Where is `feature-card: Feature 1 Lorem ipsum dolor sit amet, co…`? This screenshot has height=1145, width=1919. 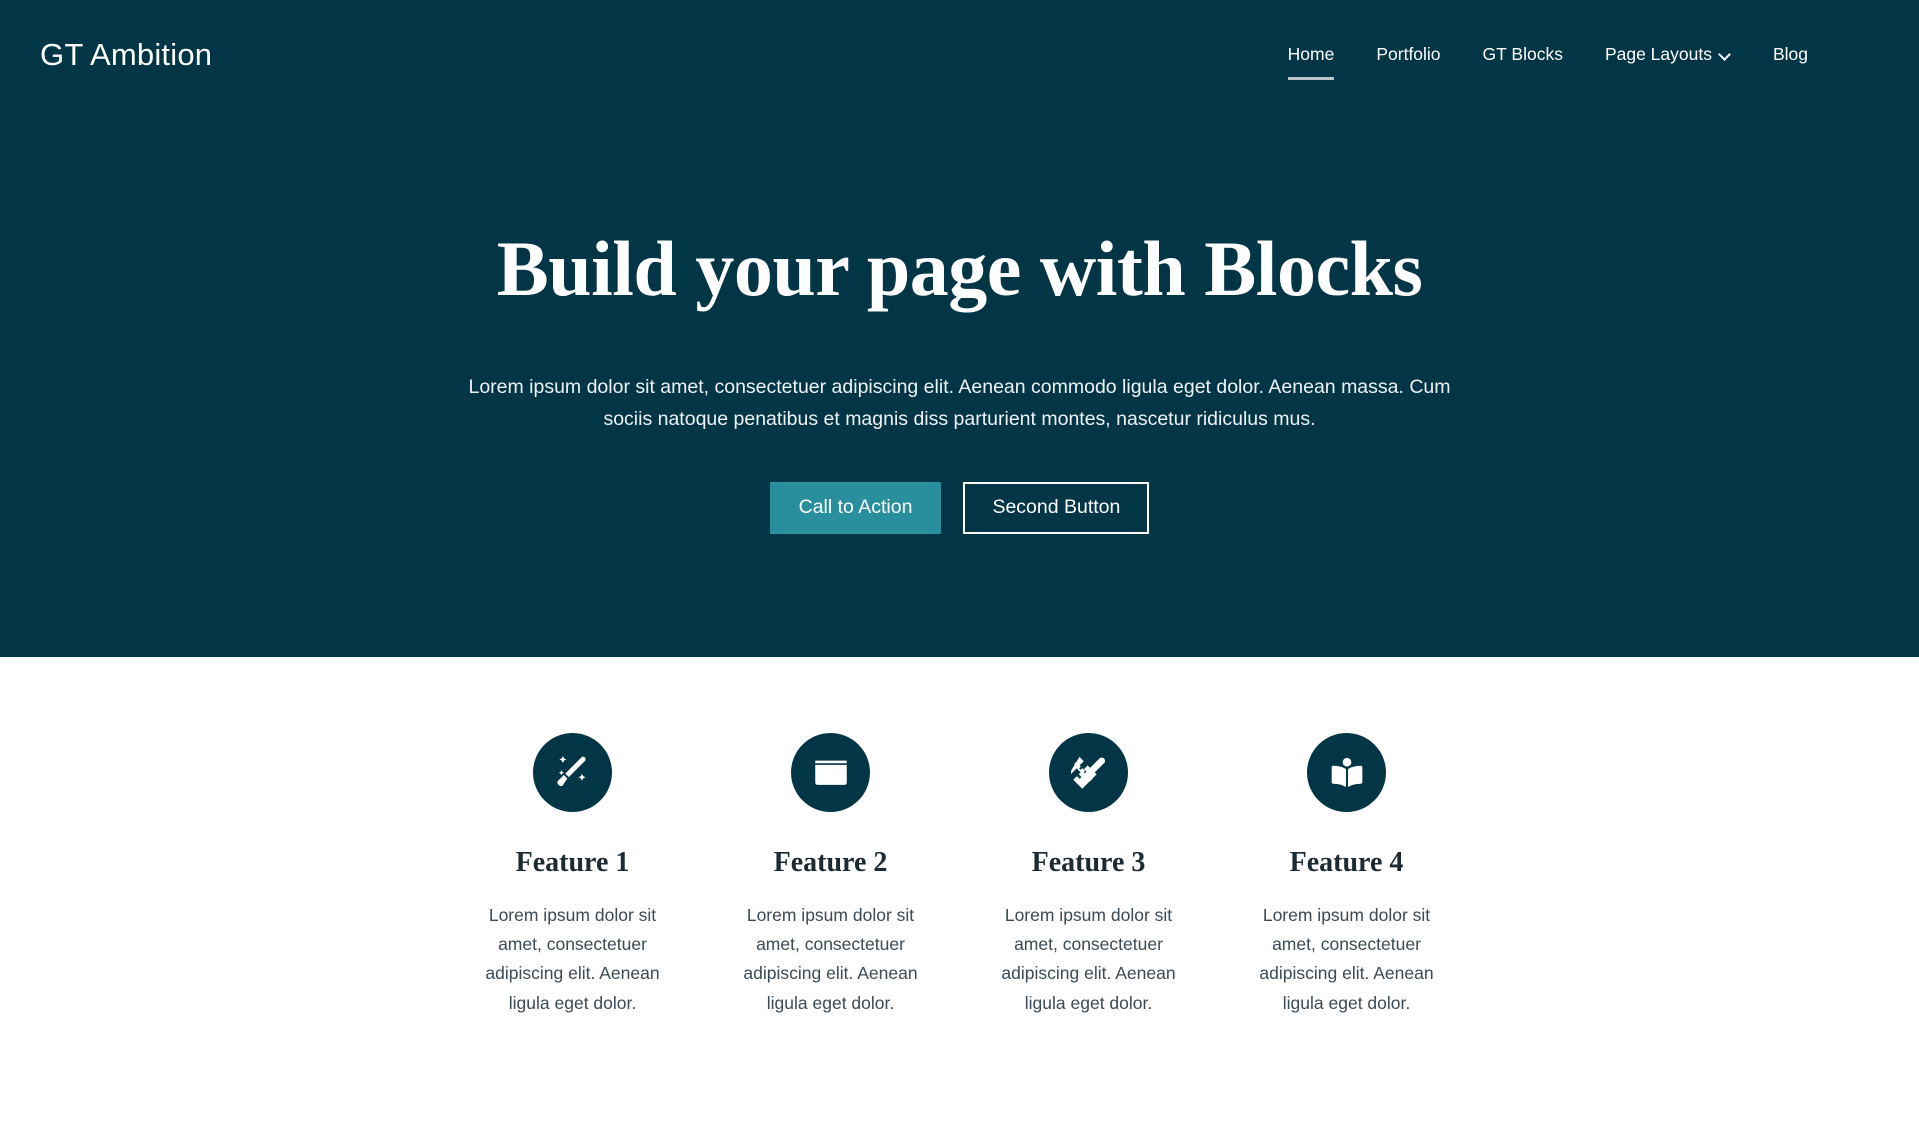 feature-card: Feature 1 Lorem ipsum dolor sit amet, co… is located at coordinates (573, 875).